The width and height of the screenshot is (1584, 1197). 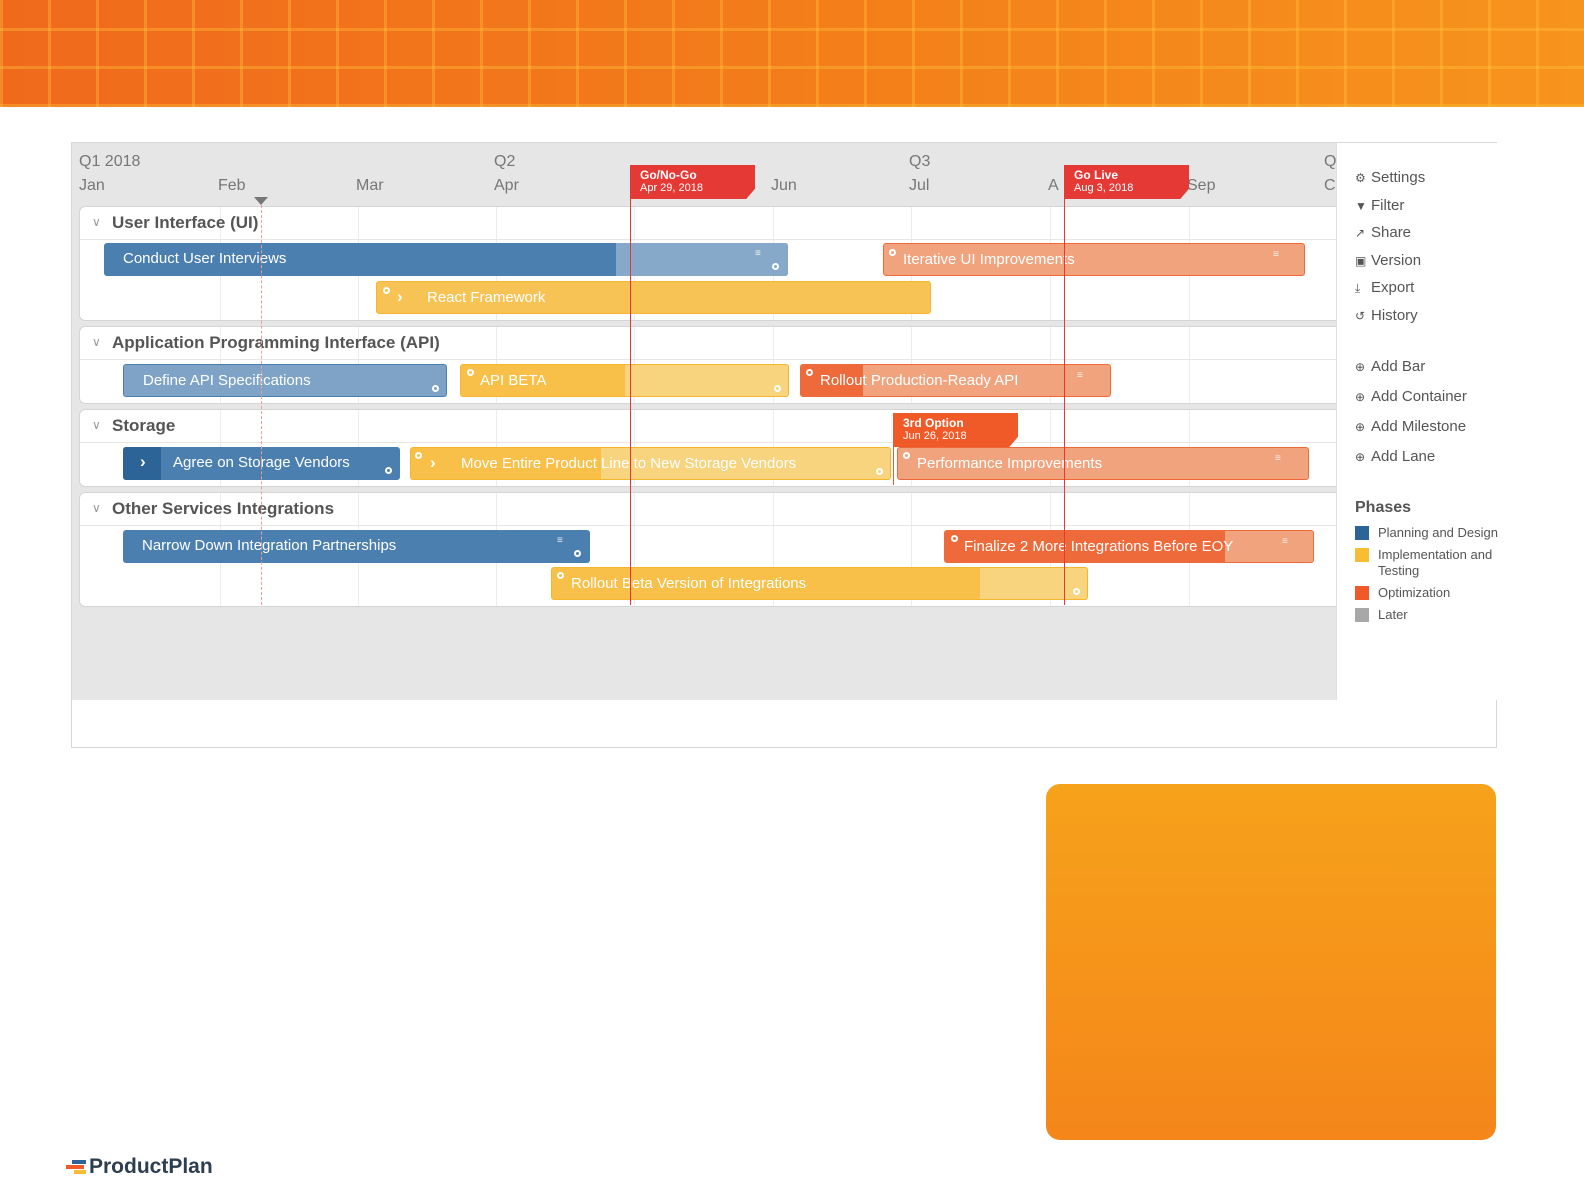 I want to click on lane-title: Storage, so click(x=144, y=425).